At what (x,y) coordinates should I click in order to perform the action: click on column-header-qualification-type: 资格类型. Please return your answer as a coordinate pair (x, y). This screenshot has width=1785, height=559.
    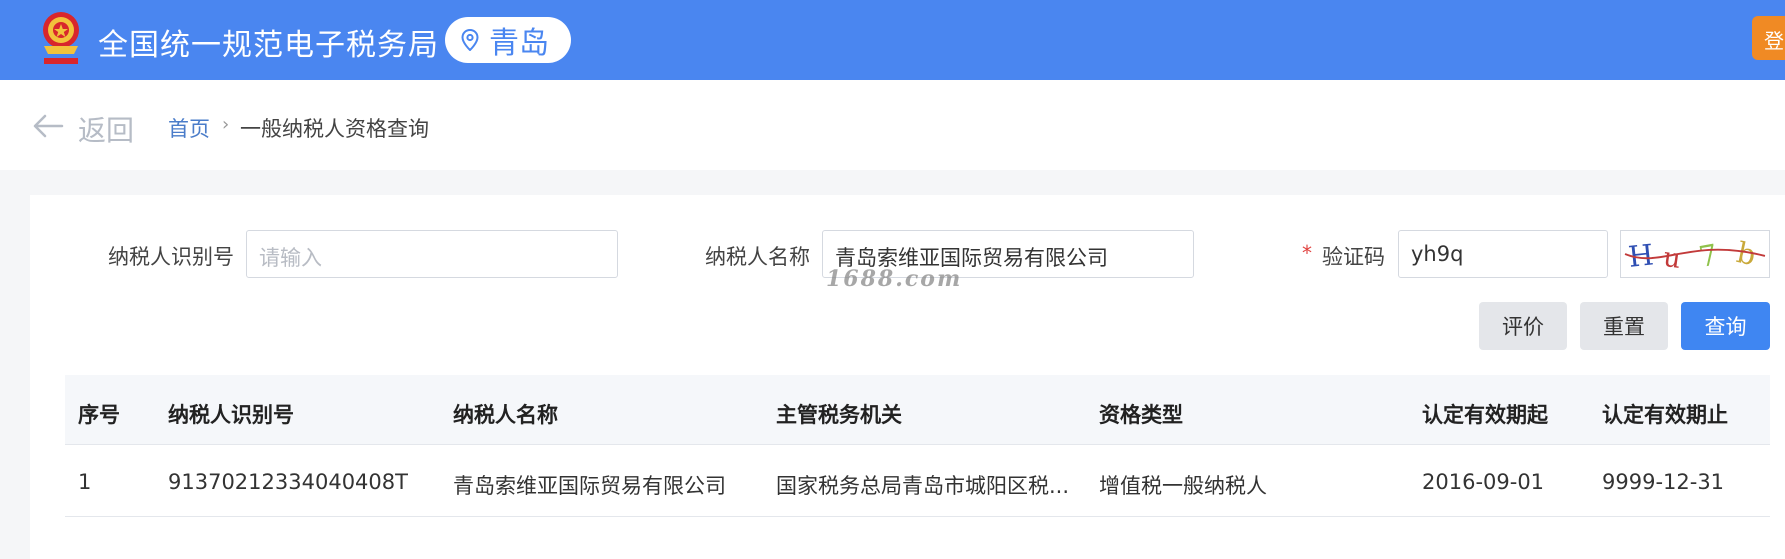
    Looking at the image, I should click on (1141, 415).